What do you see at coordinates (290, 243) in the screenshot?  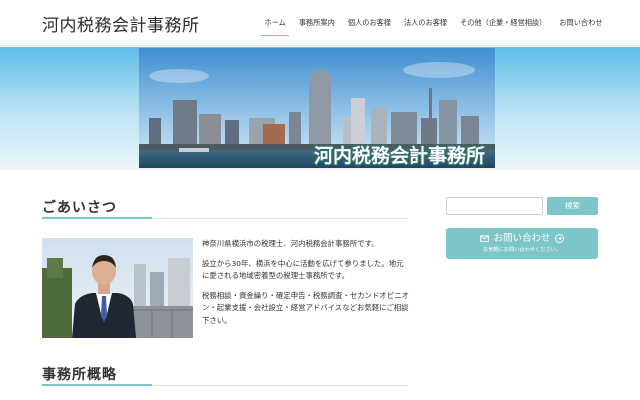 I see `greeting-paragraph: 神奈川県横浜市の税理士、河内税務会計事務所です。` at bounding box center [290, 243].